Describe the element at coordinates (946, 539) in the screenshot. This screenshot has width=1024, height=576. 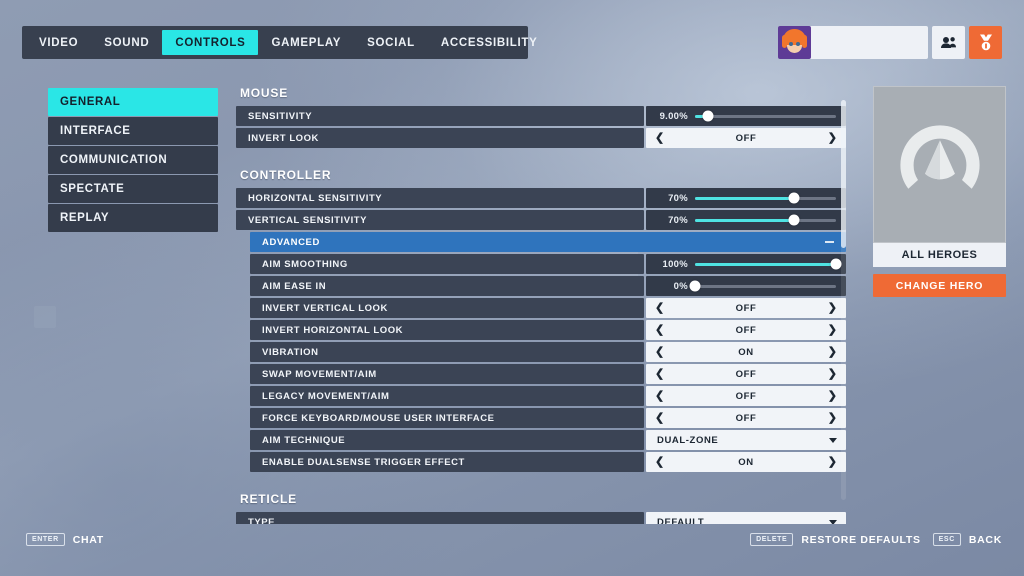
I see `keycap-esc: ESC` at that location.